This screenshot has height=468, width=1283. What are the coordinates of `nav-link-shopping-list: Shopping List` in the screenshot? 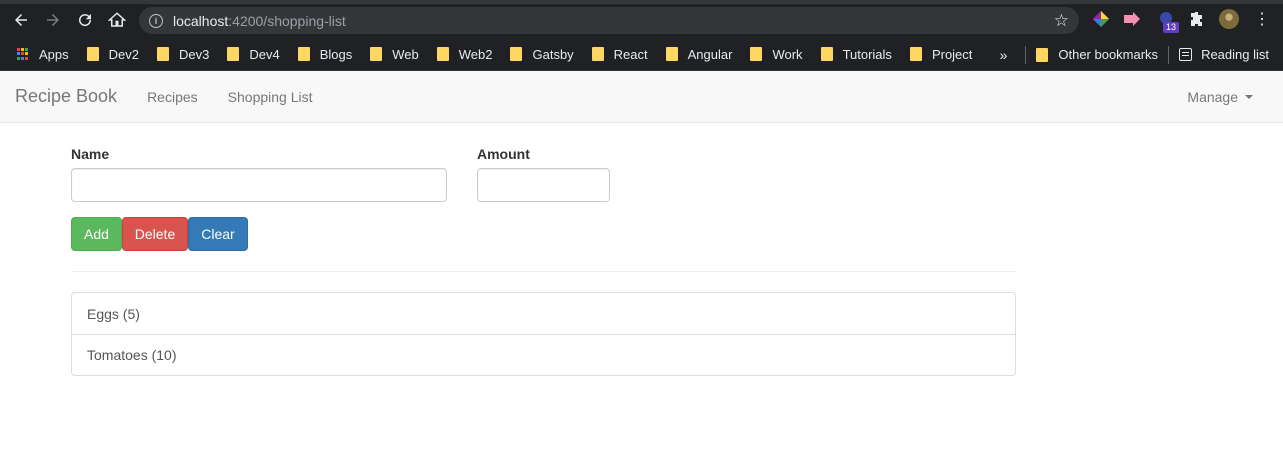 It's located at (270, 97).